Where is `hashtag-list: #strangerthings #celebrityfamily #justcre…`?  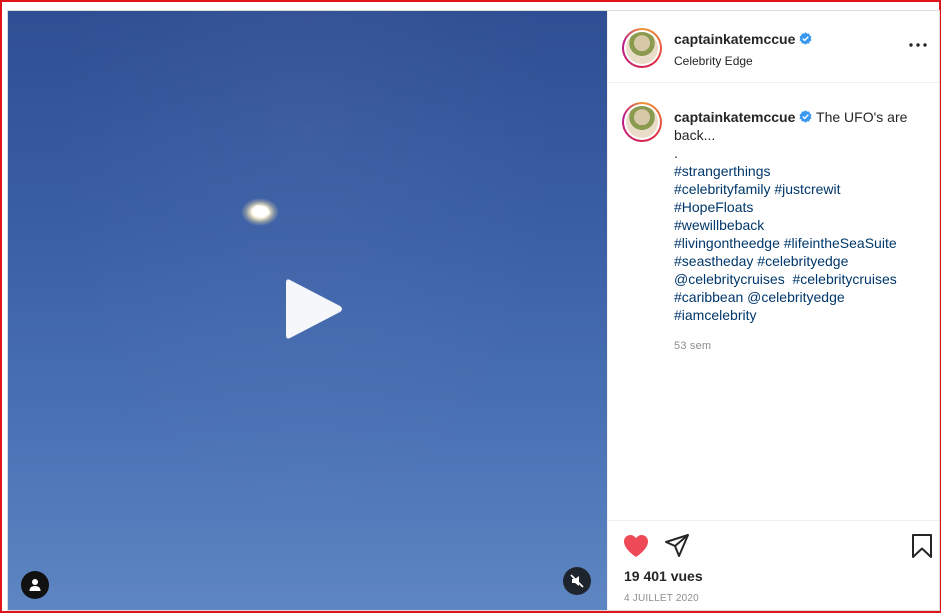 hashtag-list: #strangerthings #celebrityfamily #justcre… is located at coordinates (803, 243).